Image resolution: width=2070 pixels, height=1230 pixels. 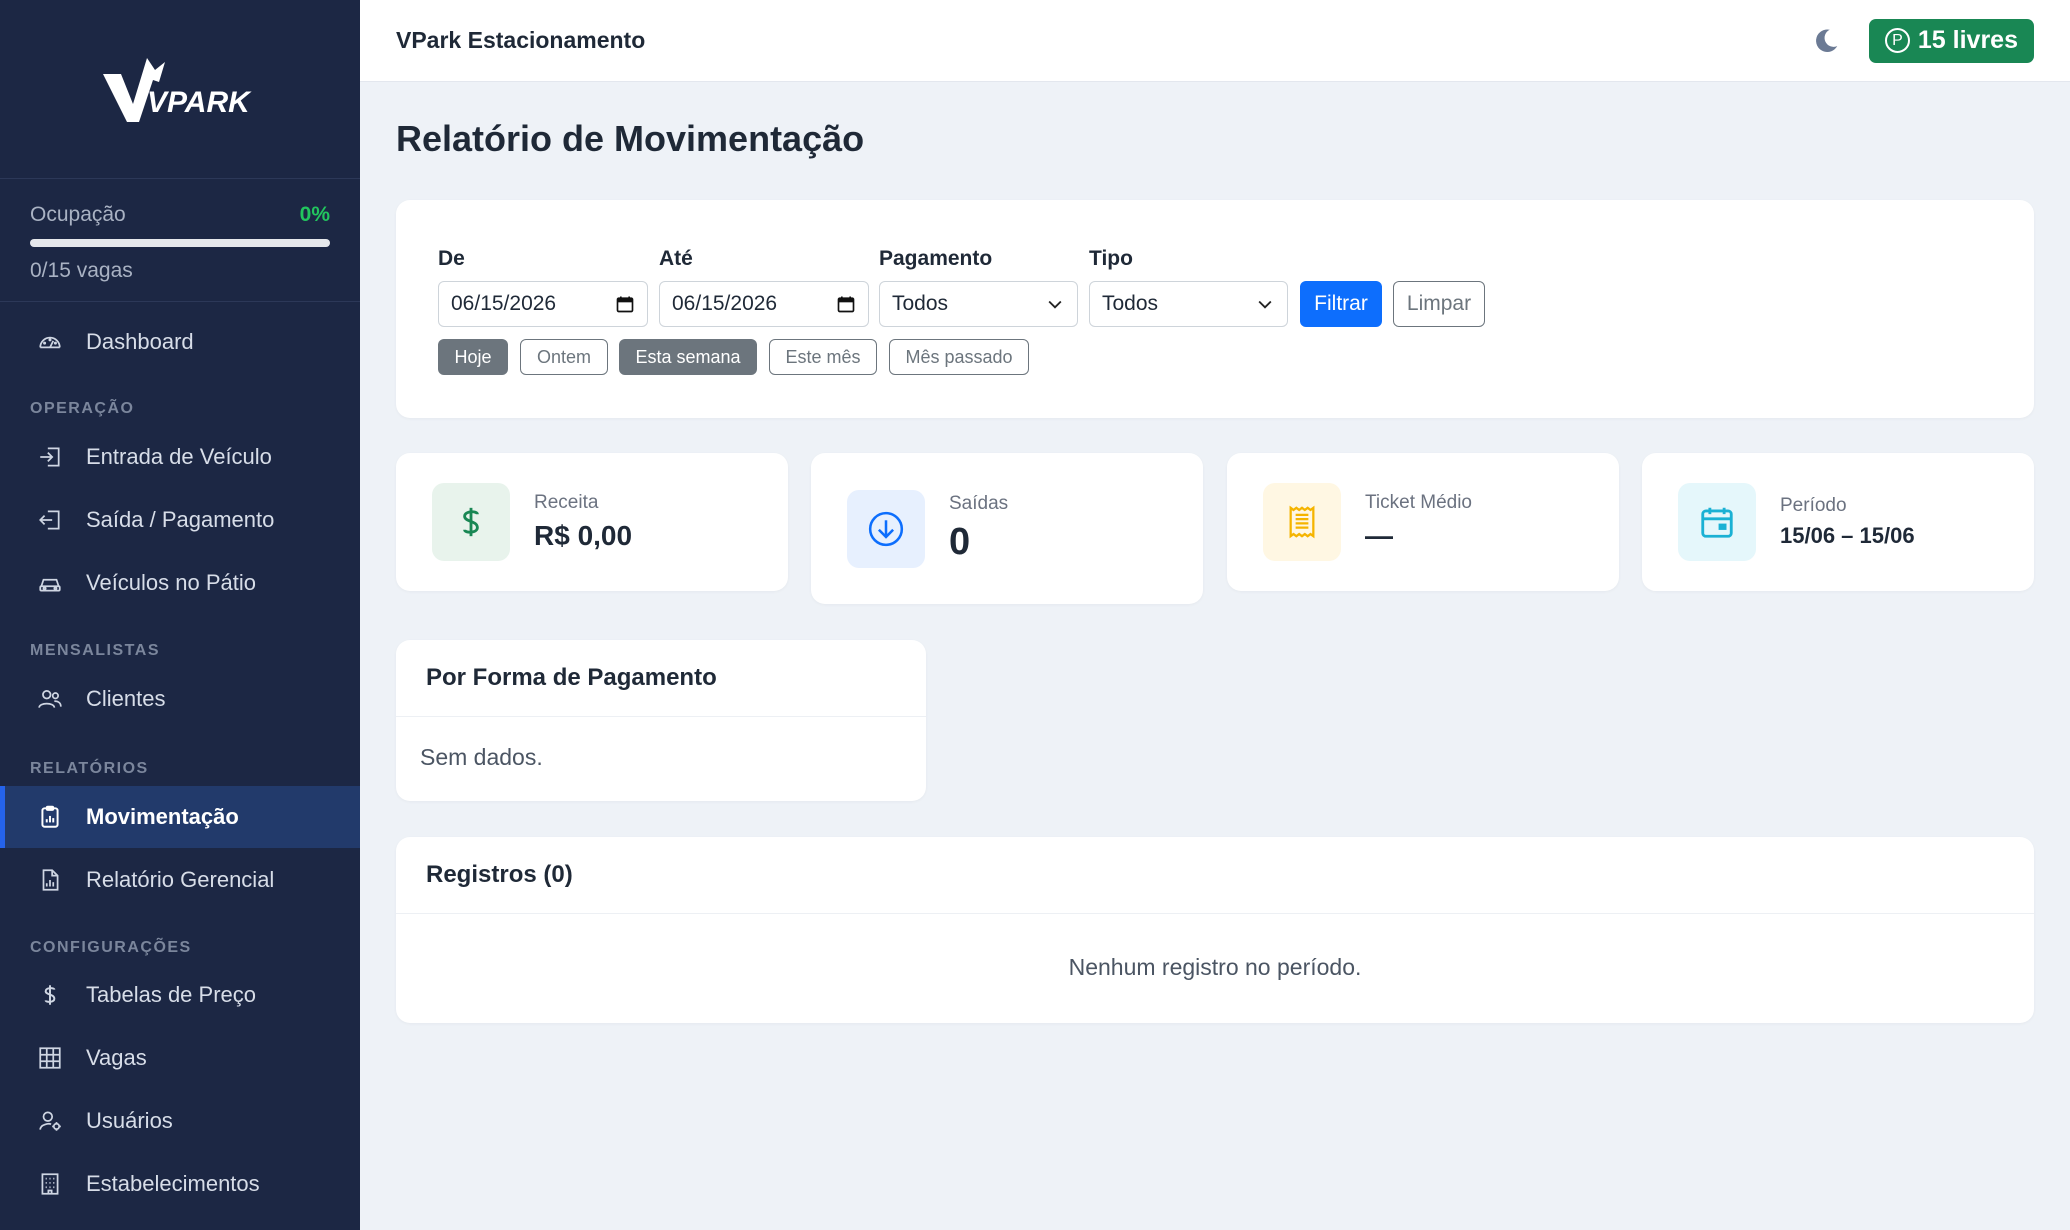 I want to click on receipt-icon, so click(x=1302, y=522).